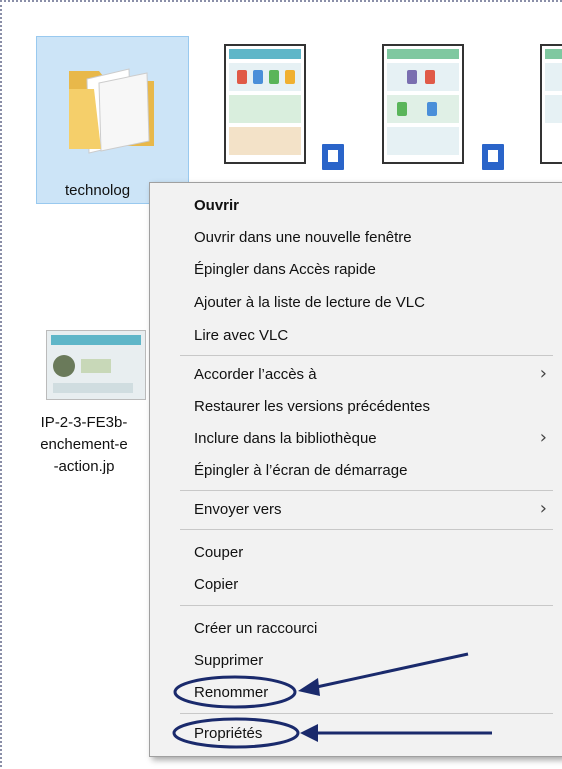 Image resolution: width=562 pixels, height=769 pixels. What do you see at coordinates (111, 111) in the screenshot?
I see `folder-icon` at bounding box center [111, 111].